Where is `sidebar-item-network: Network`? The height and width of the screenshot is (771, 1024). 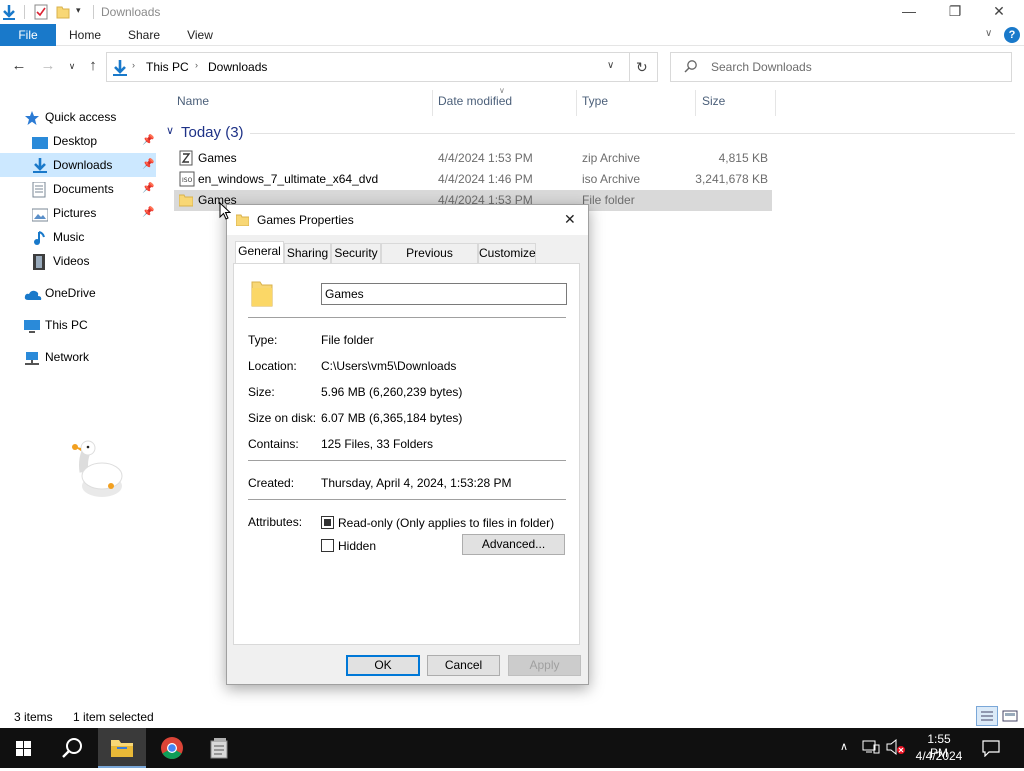 sidebar-item-network: Network is located at coordinates (78, 357).